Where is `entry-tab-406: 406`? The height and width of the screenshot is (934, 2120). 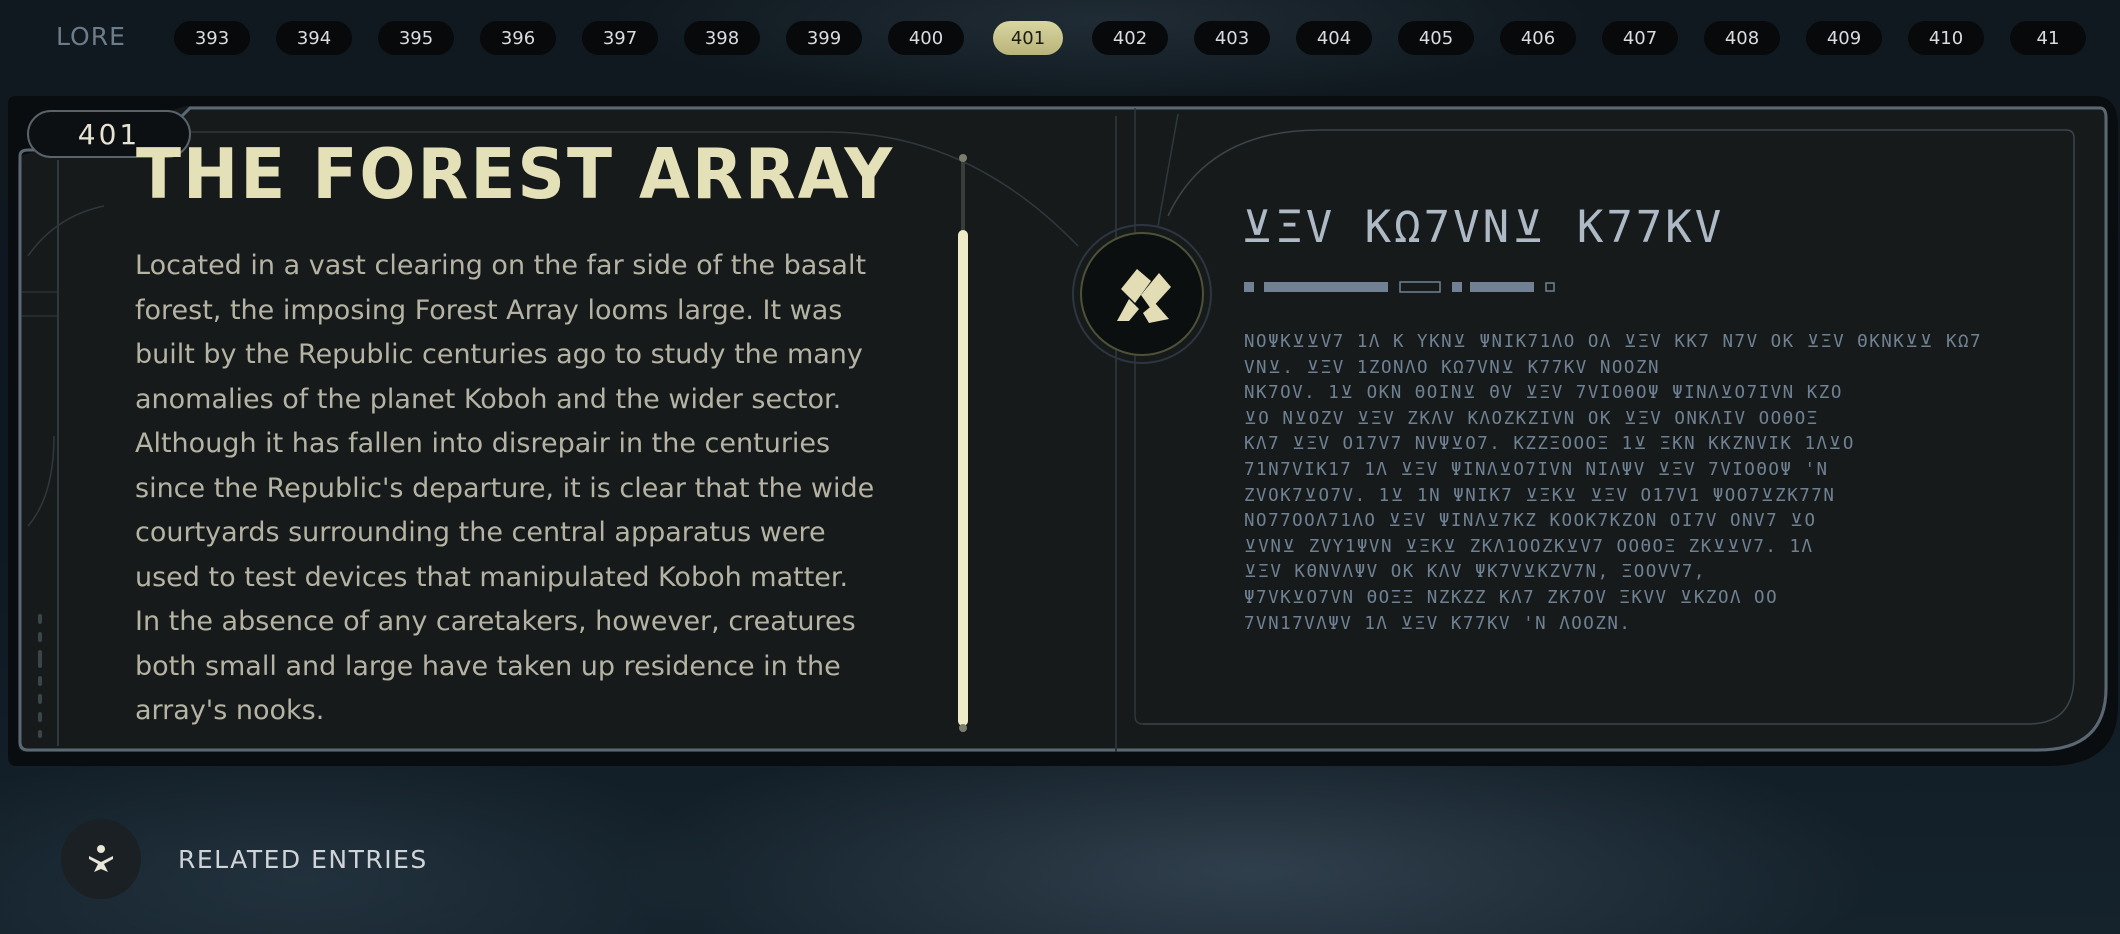
entry-tab-406: 406 is located at coordinates (1538, 38).